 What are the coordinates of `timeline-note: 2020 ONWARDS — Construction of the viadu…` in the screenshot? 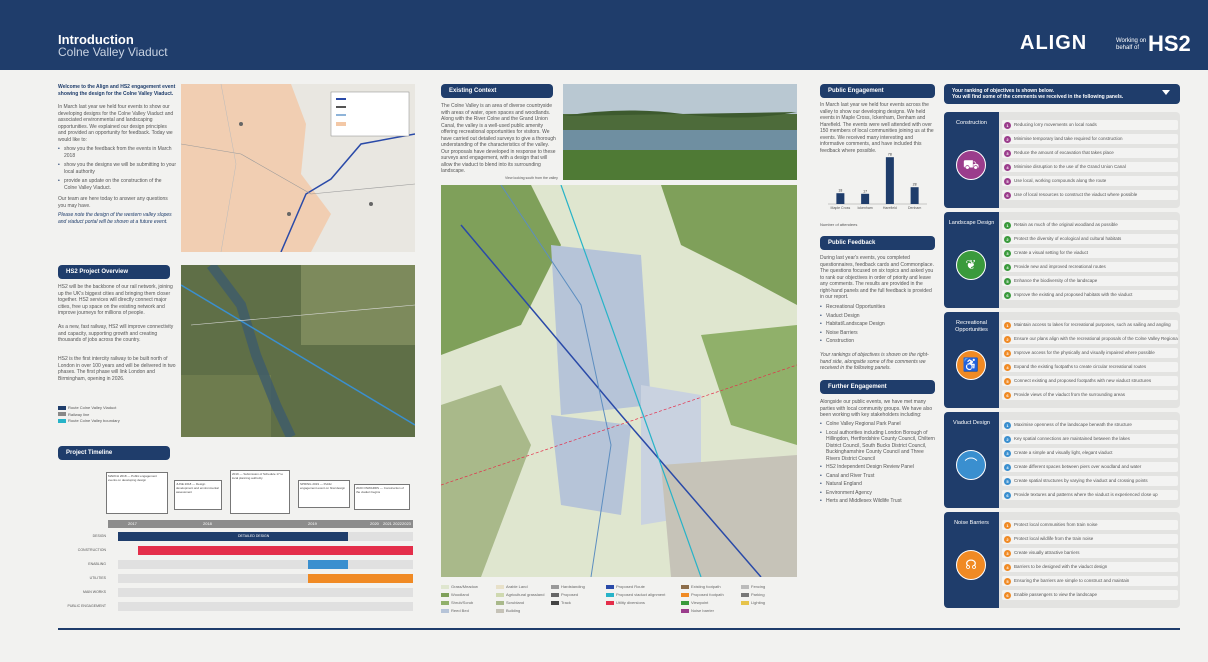 It's located at (382, 497).